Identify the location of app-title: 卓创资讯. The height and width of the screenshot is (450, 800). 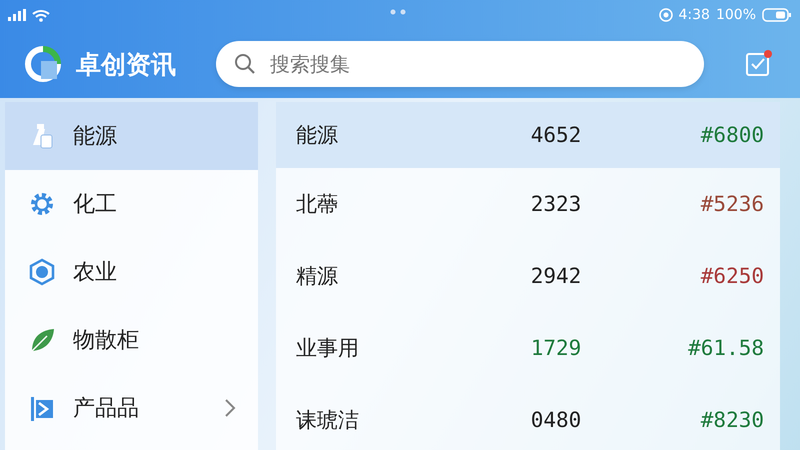
(126, 64).